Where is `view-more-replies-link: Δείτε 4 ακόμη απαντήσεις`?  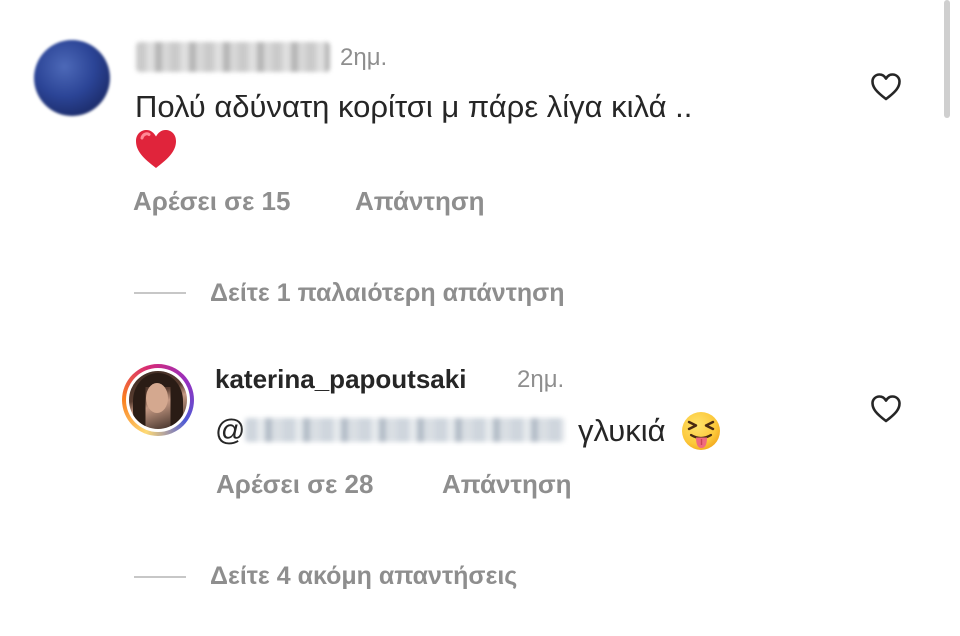
view-more-replies-link: Δείτε 4 ακόμη απαντήσεις is located at coordinates (363, 576).